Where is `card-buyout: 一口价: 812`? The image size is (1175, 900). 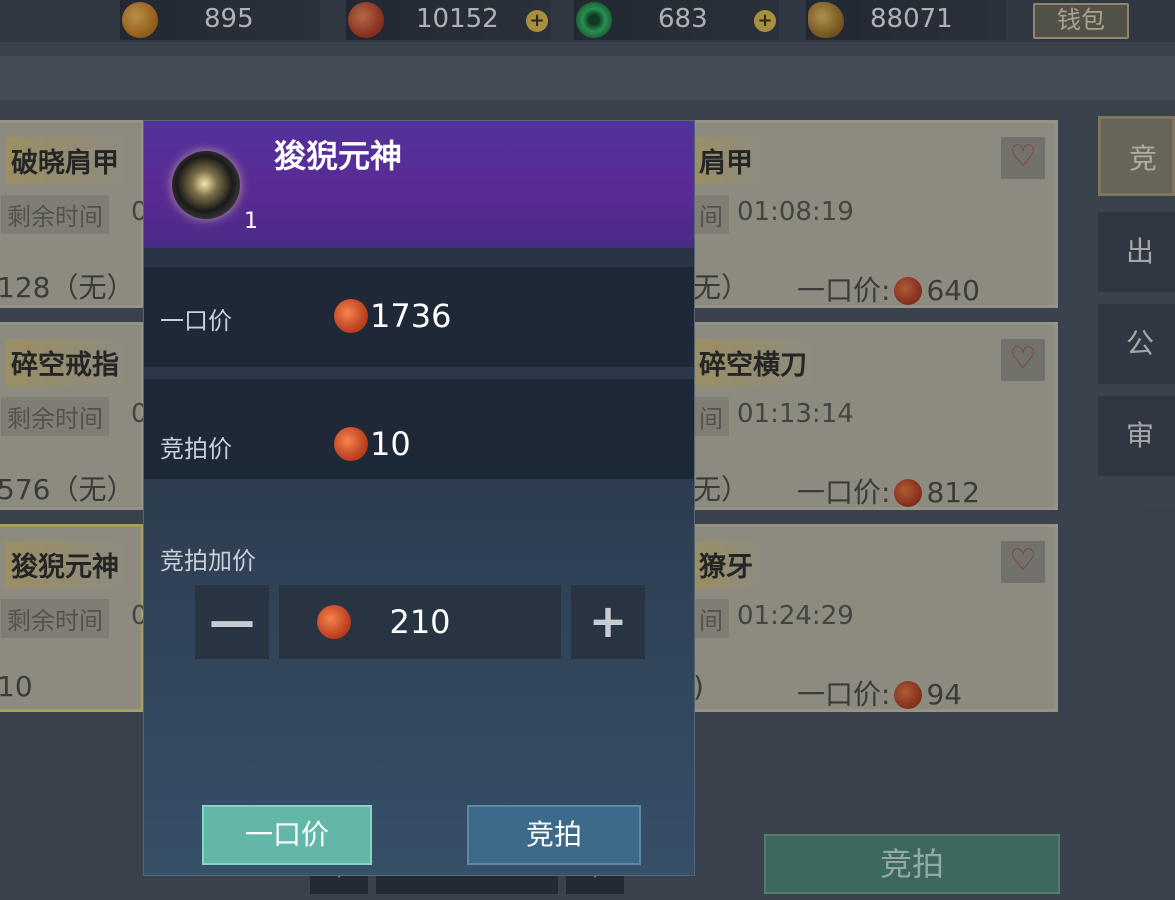 card-buyout: 一口价: 812 is located at coordinates (888, 491).